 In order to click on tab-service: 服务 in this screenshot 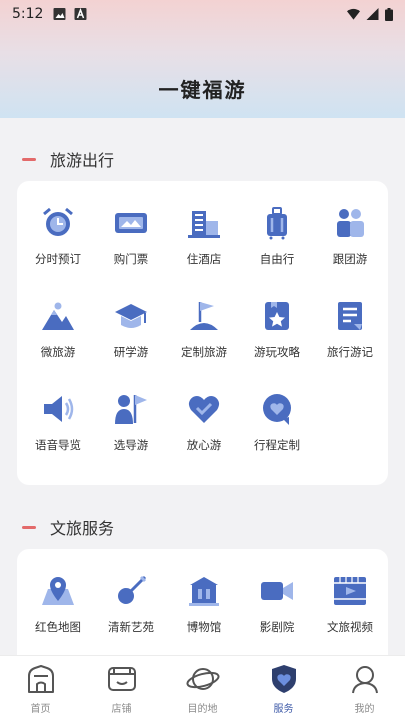, I will do `click(283, 688)`.